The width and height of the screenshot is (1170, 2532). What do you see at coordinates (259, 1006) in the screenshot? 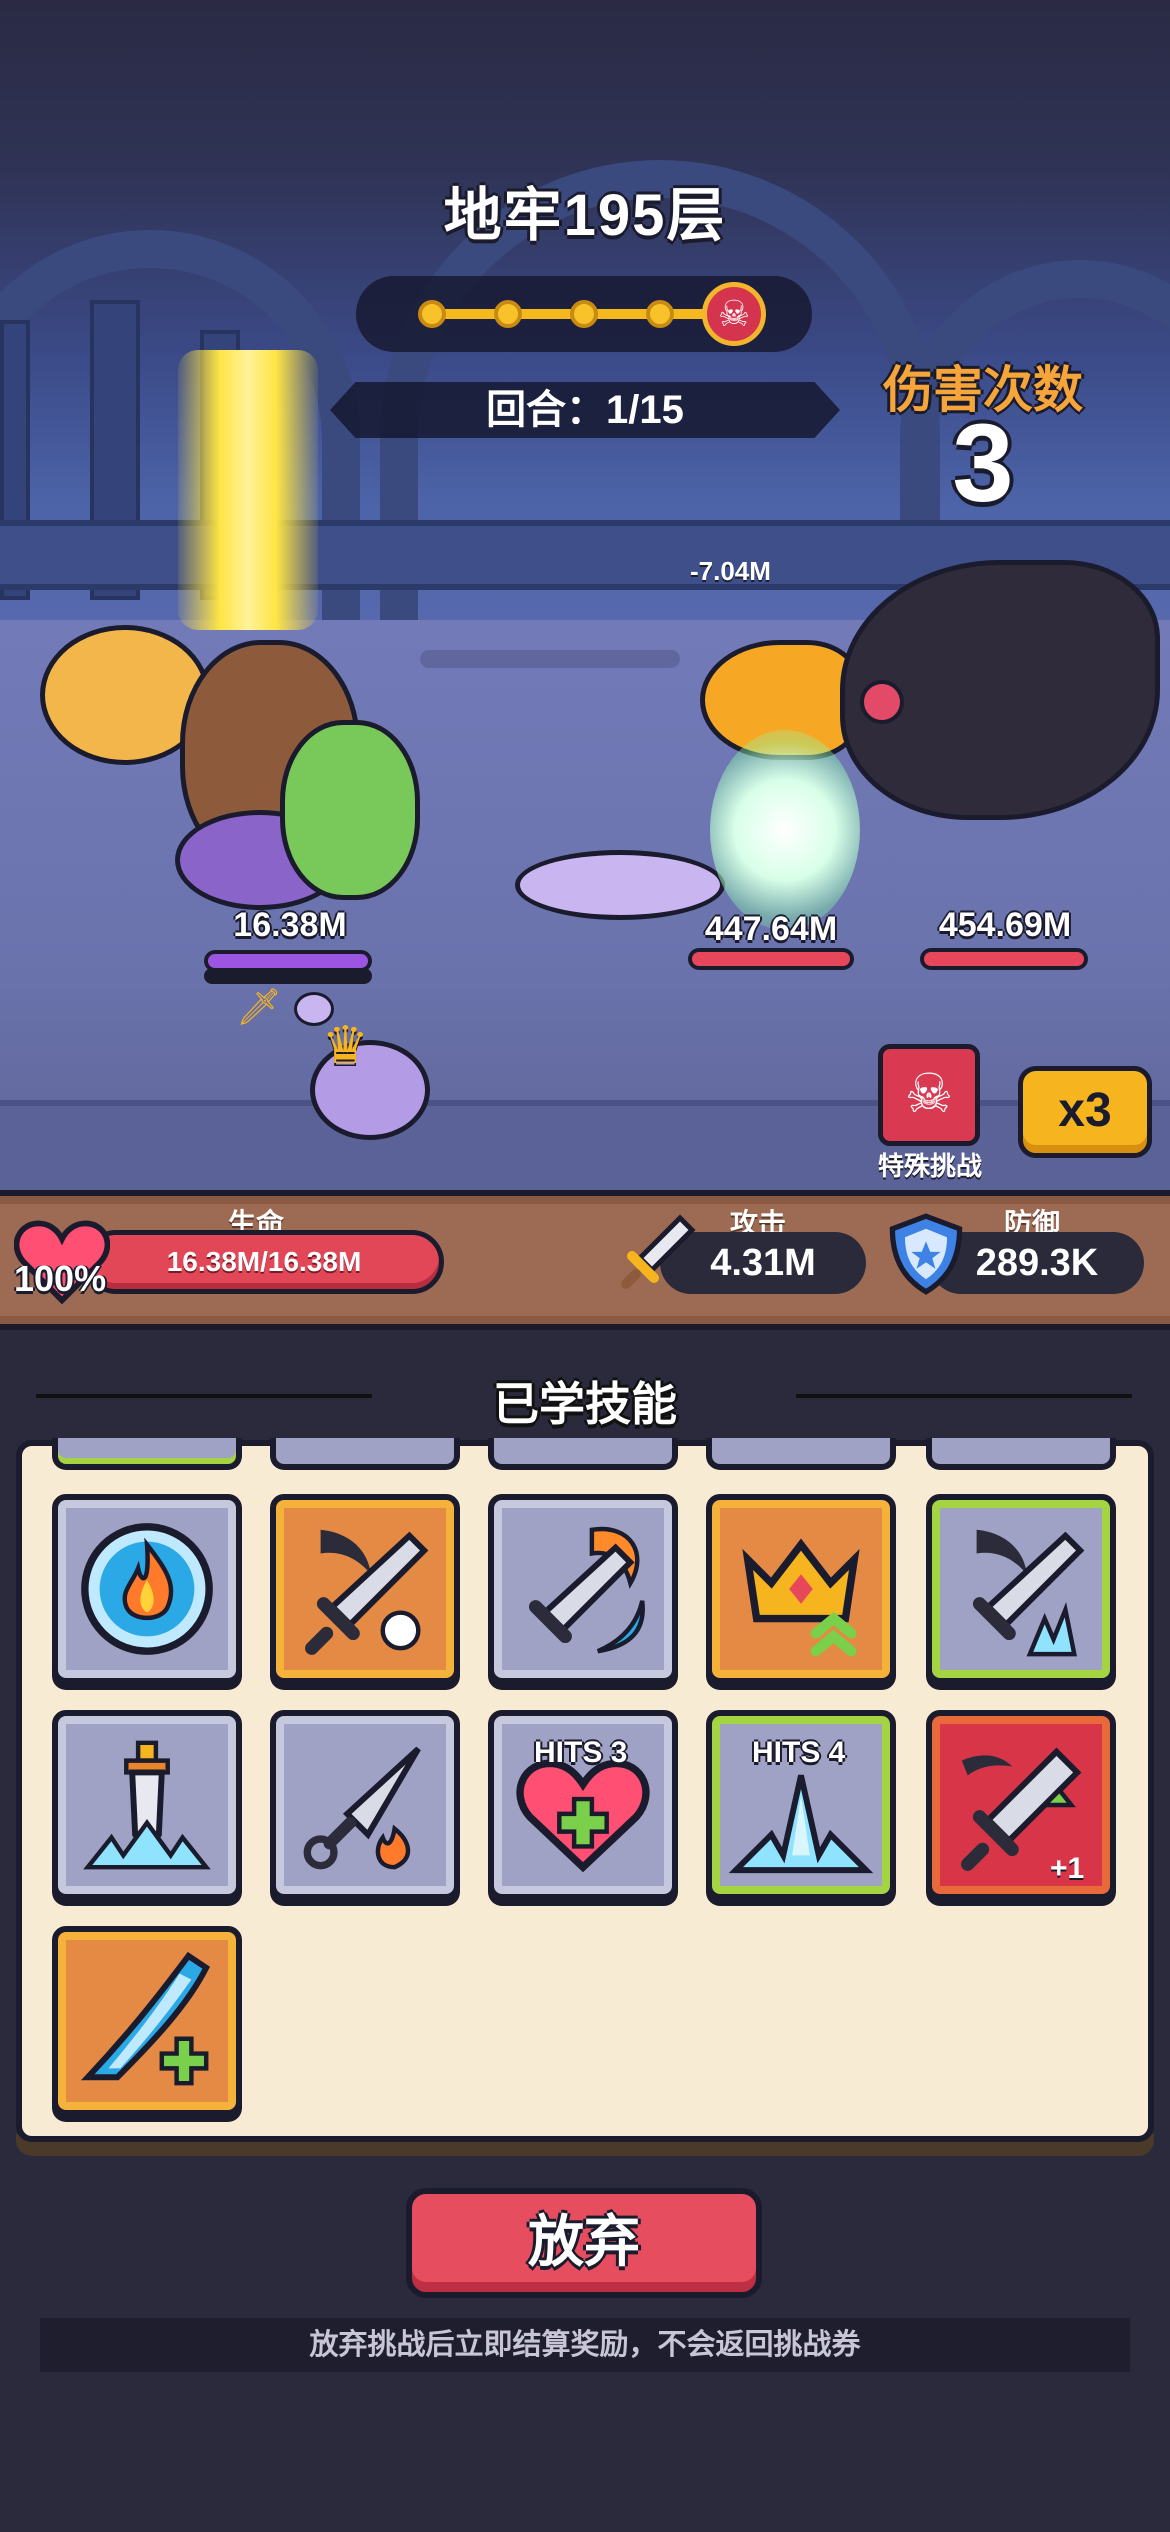
I see `buff-sword-icon: 🗡` at bounding box center [259, 1006].